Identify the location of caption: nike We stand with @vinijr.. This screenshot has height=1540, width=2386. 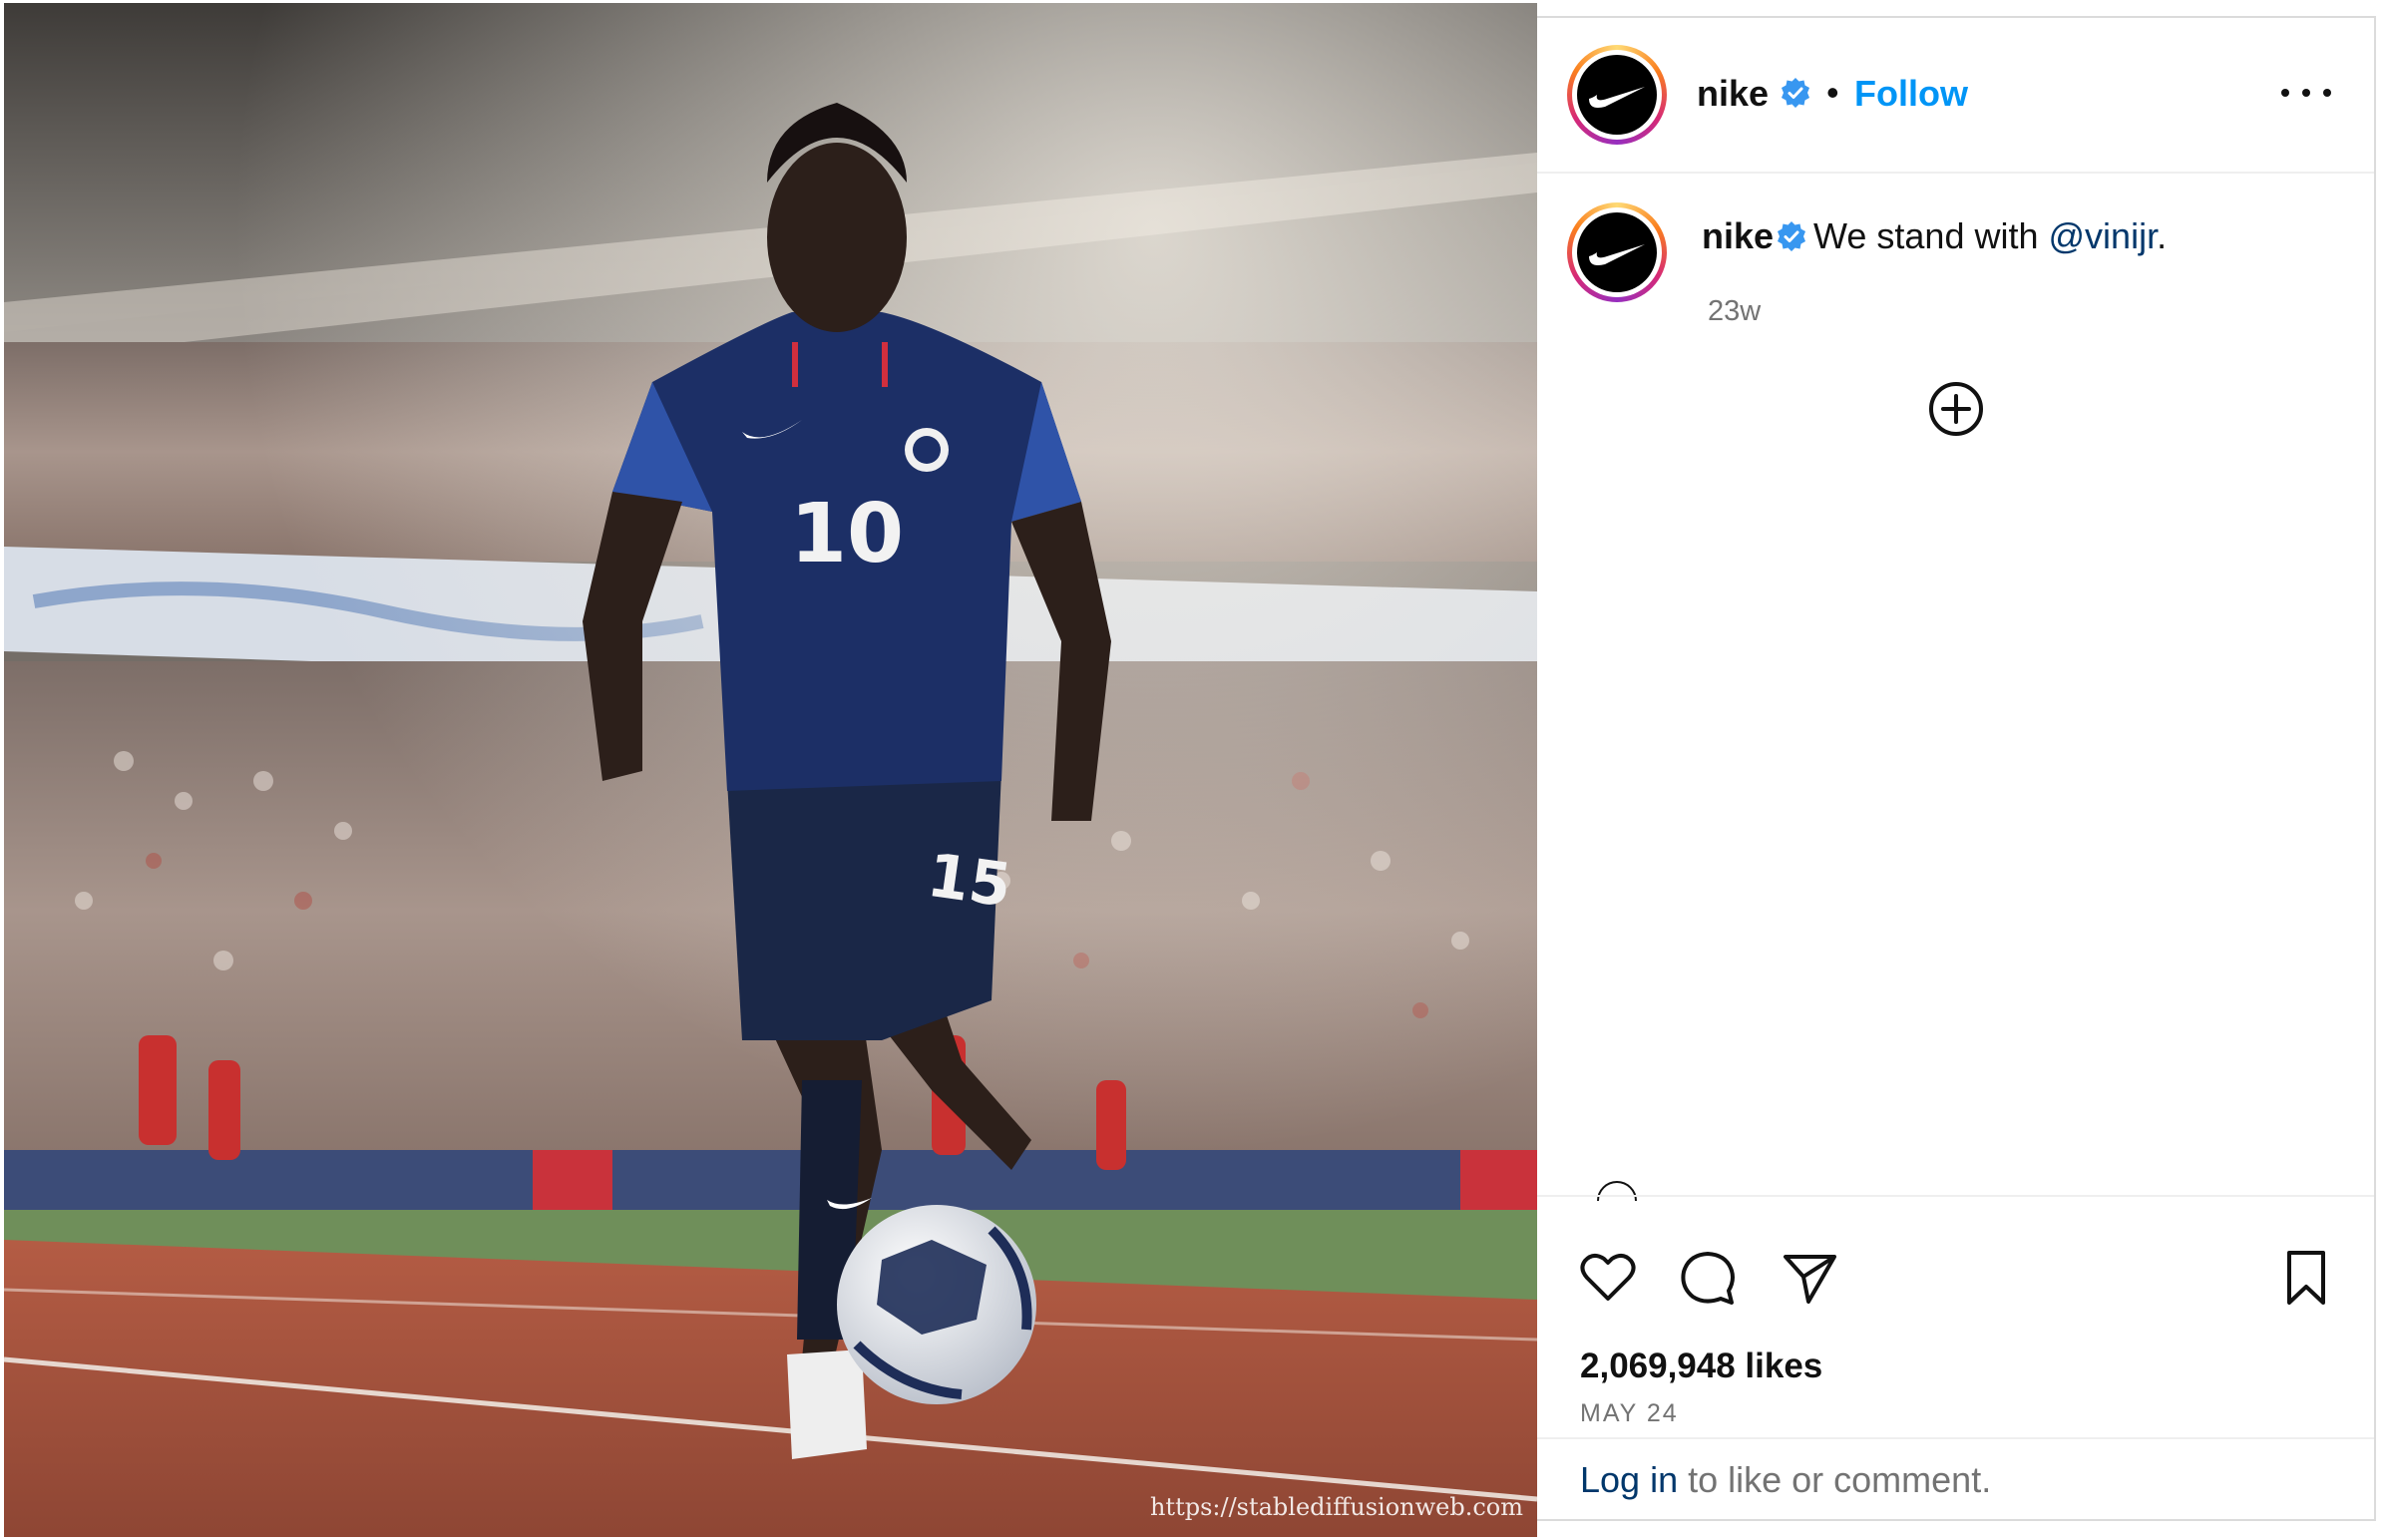
(1934, 236).